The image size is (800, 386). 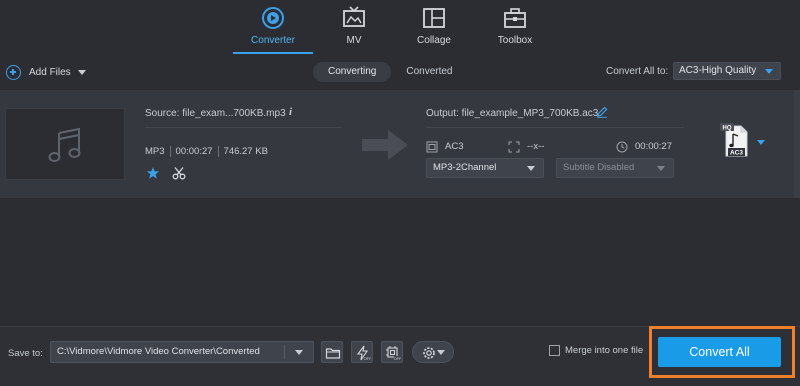 I want to click on convert-all-to-label: Convert All to:, so click(x=637, y=71).